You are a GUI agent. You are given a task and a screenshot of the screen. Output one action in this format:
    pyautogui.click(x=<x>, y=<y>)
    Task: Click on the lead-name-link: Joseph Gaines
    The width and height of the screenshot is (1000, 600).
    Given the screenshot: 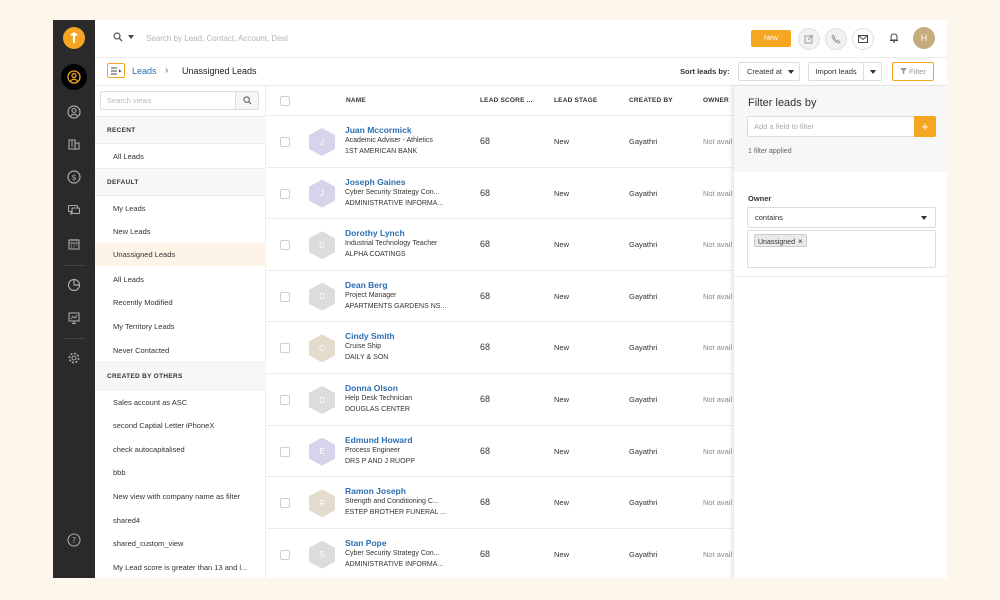 What is the action you would take?
    pyautogui.click(x=375, y=182)
    